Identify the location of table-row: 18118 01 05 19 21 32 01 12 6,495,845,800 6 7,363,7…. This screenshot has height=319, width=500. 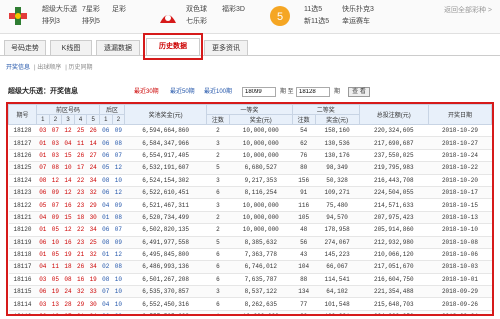
(250, 255).